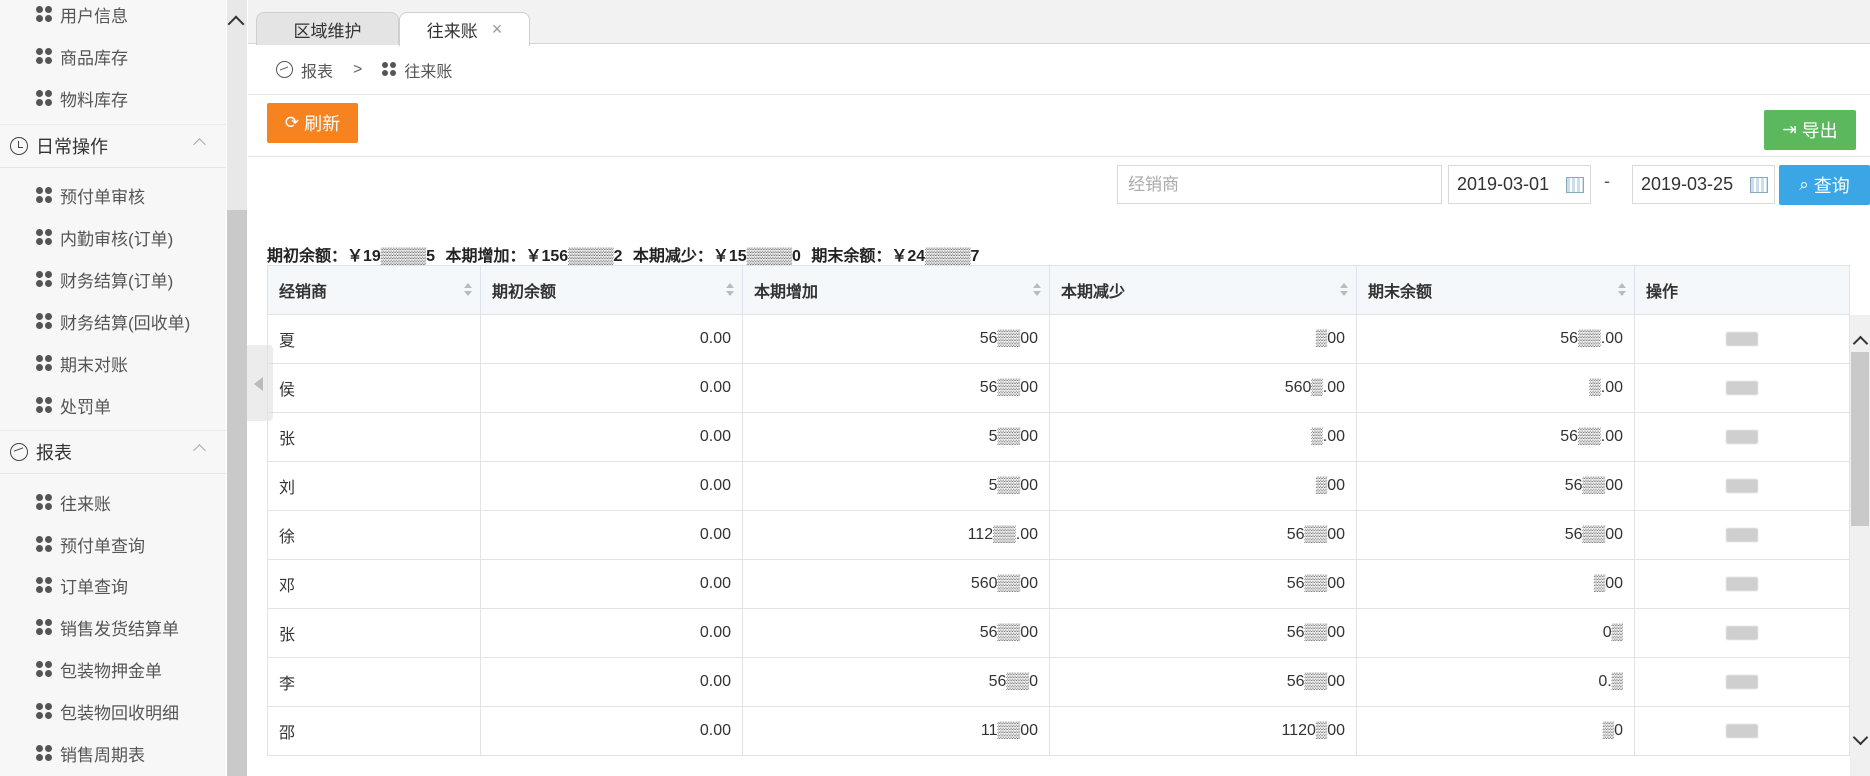 Image resolution: width=1870 pixels, height=776 pixels. I want to click on sidebar-group-report: 报表, so click(113, 452).